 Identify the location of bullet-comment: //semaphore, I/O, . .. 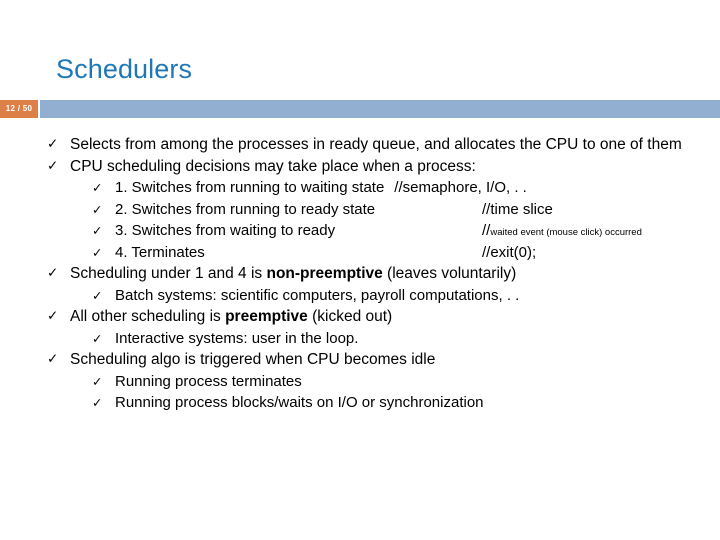
(460, 187).